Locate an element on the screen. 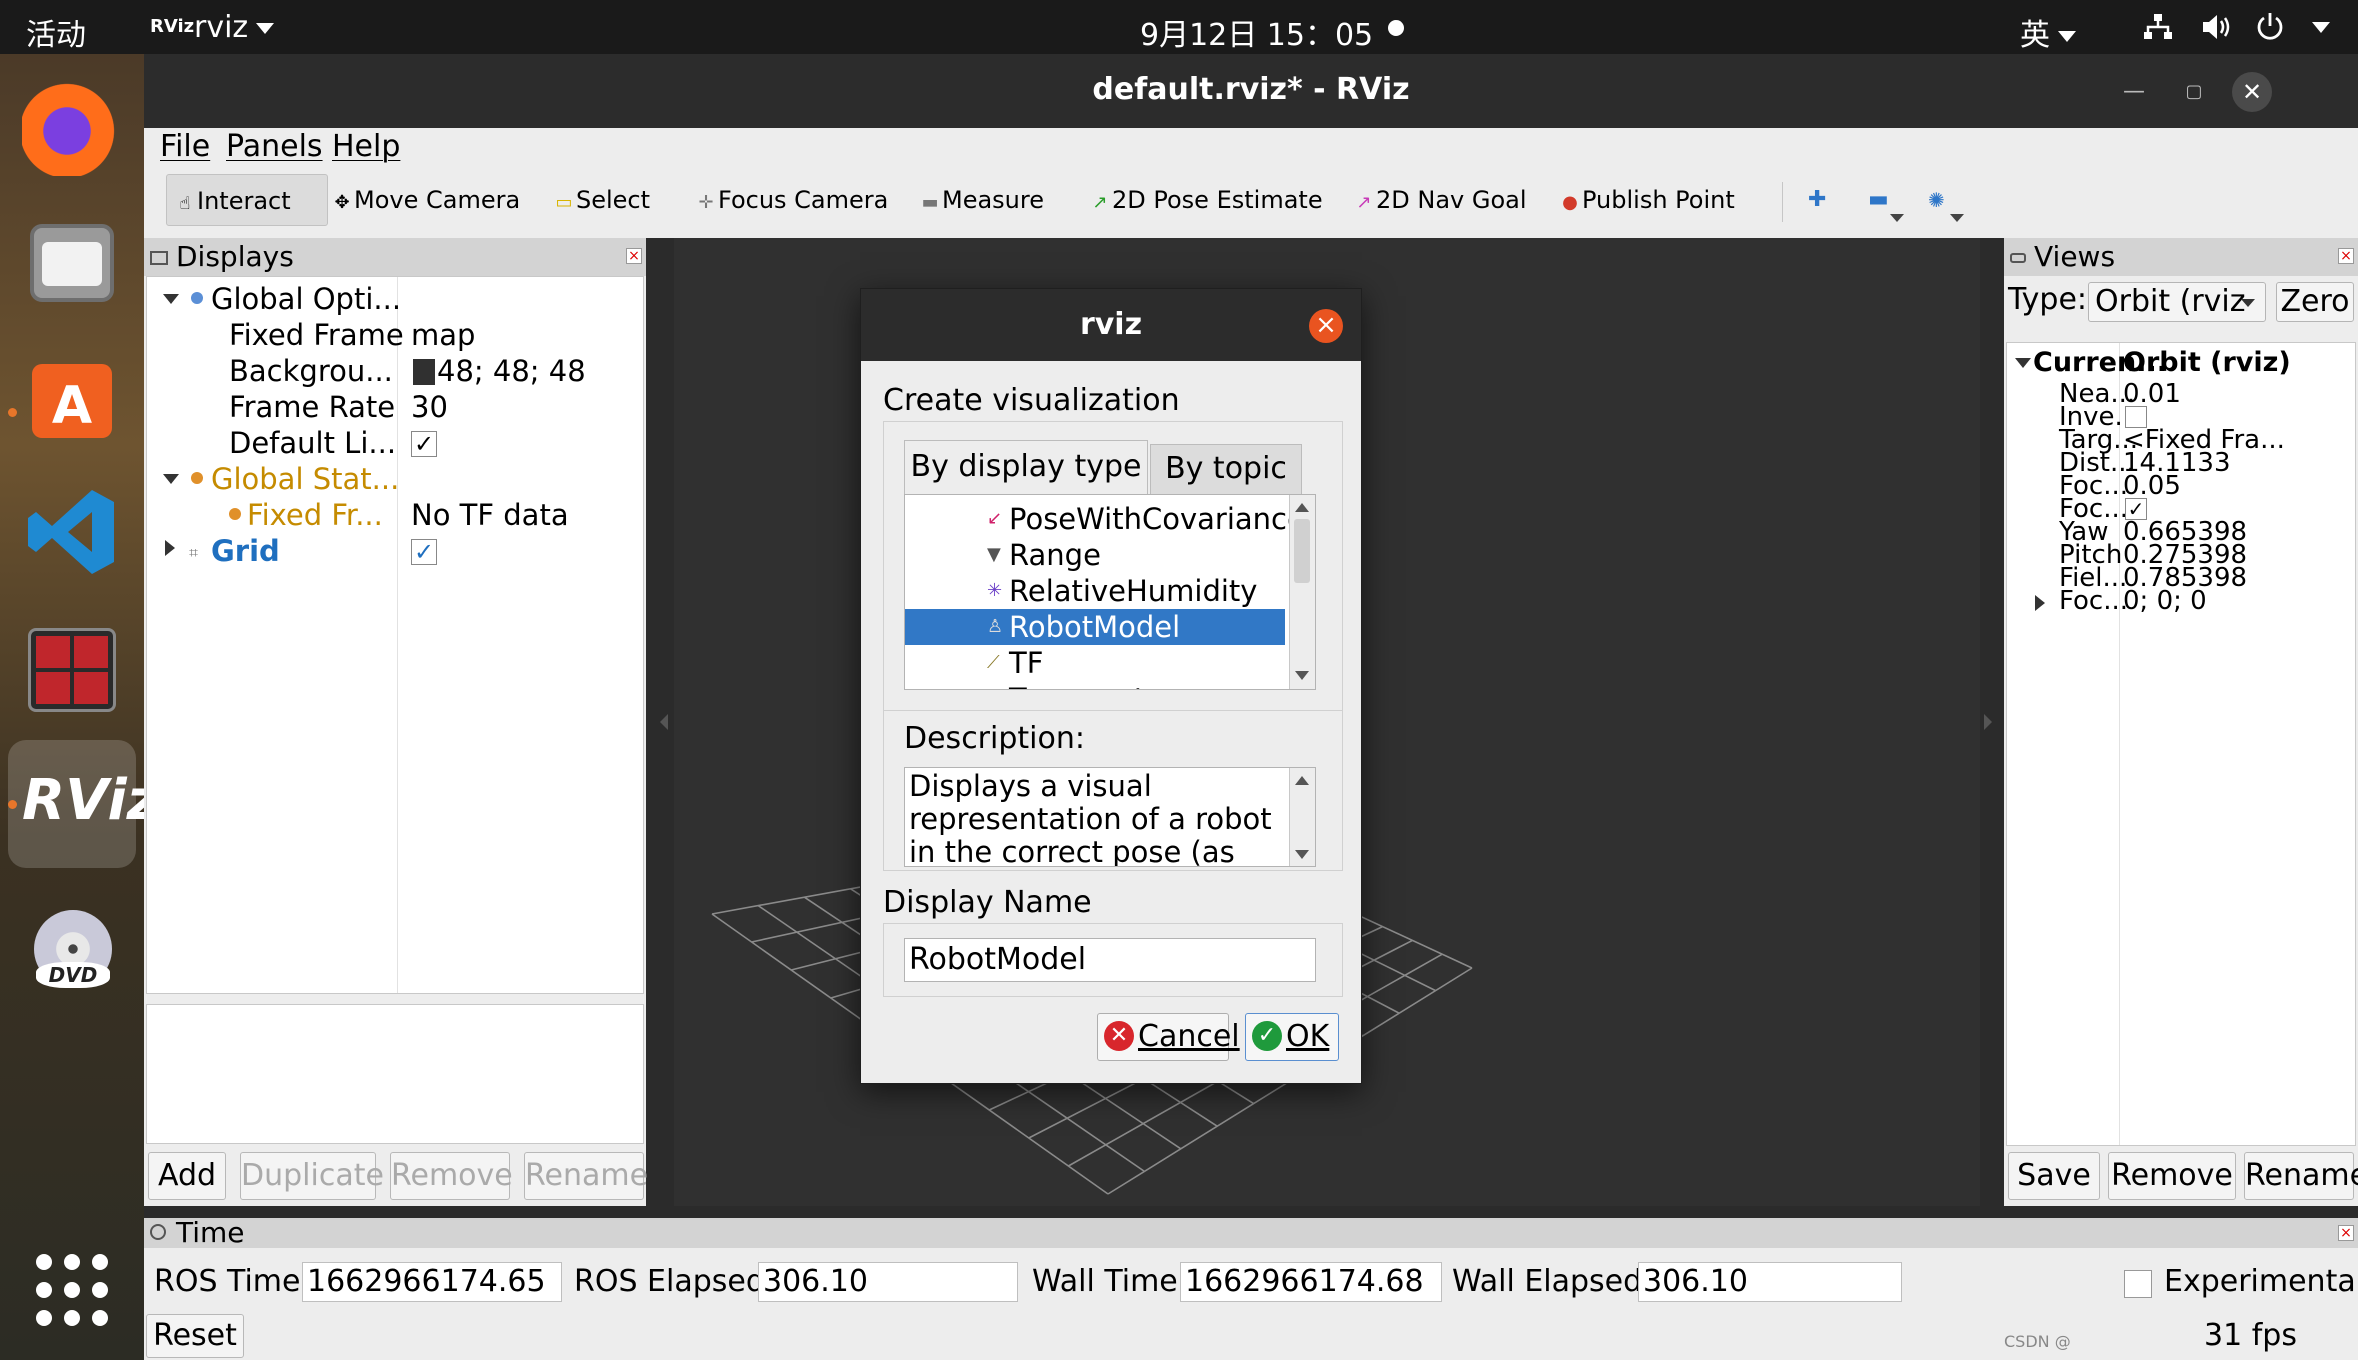 The width and height of the screenshot is (2358, 1360). description-scrollbar is located at coordinates (1302, 817).